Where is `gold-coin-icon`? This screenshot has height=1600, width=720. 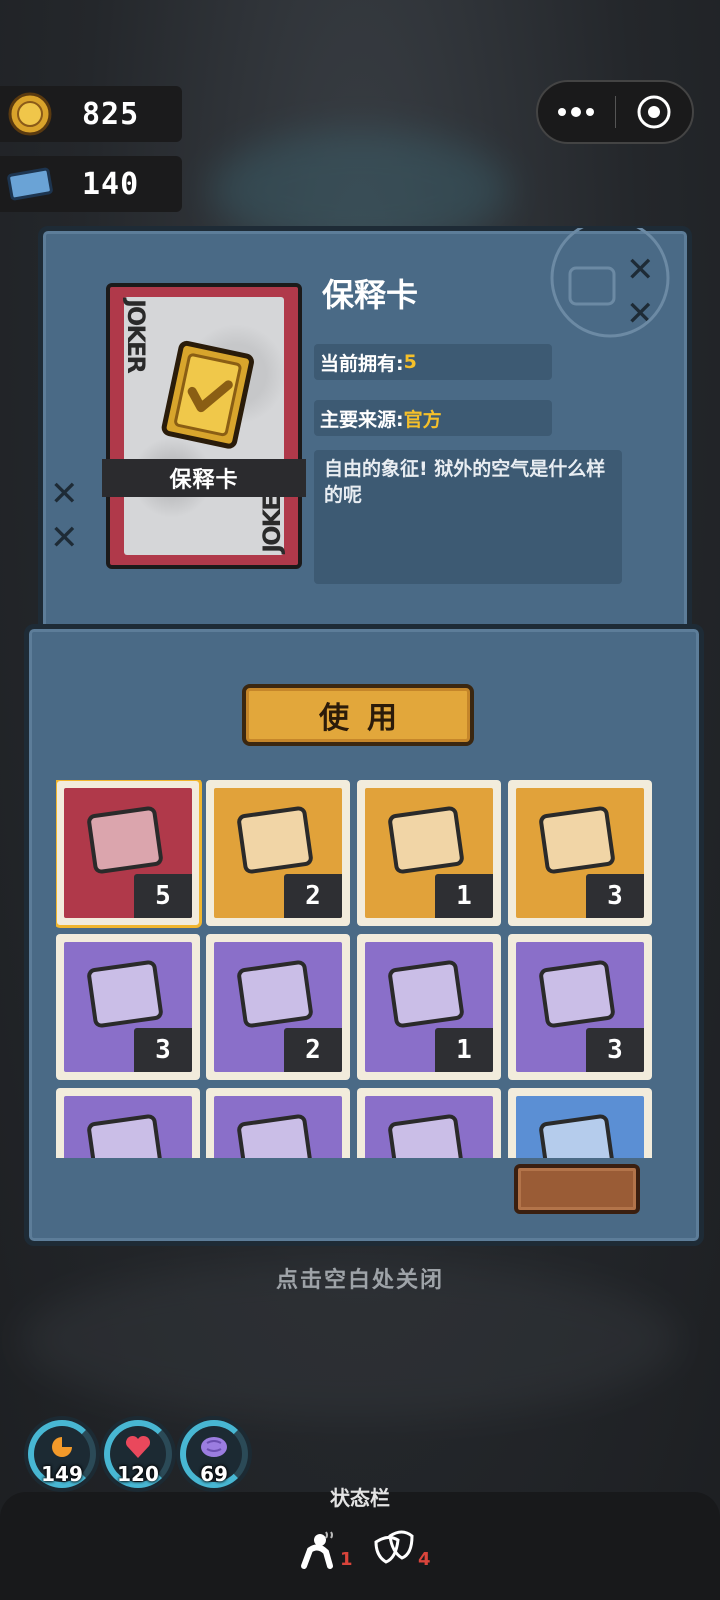 gold-coin-icon is located at coordinates (30, 114).